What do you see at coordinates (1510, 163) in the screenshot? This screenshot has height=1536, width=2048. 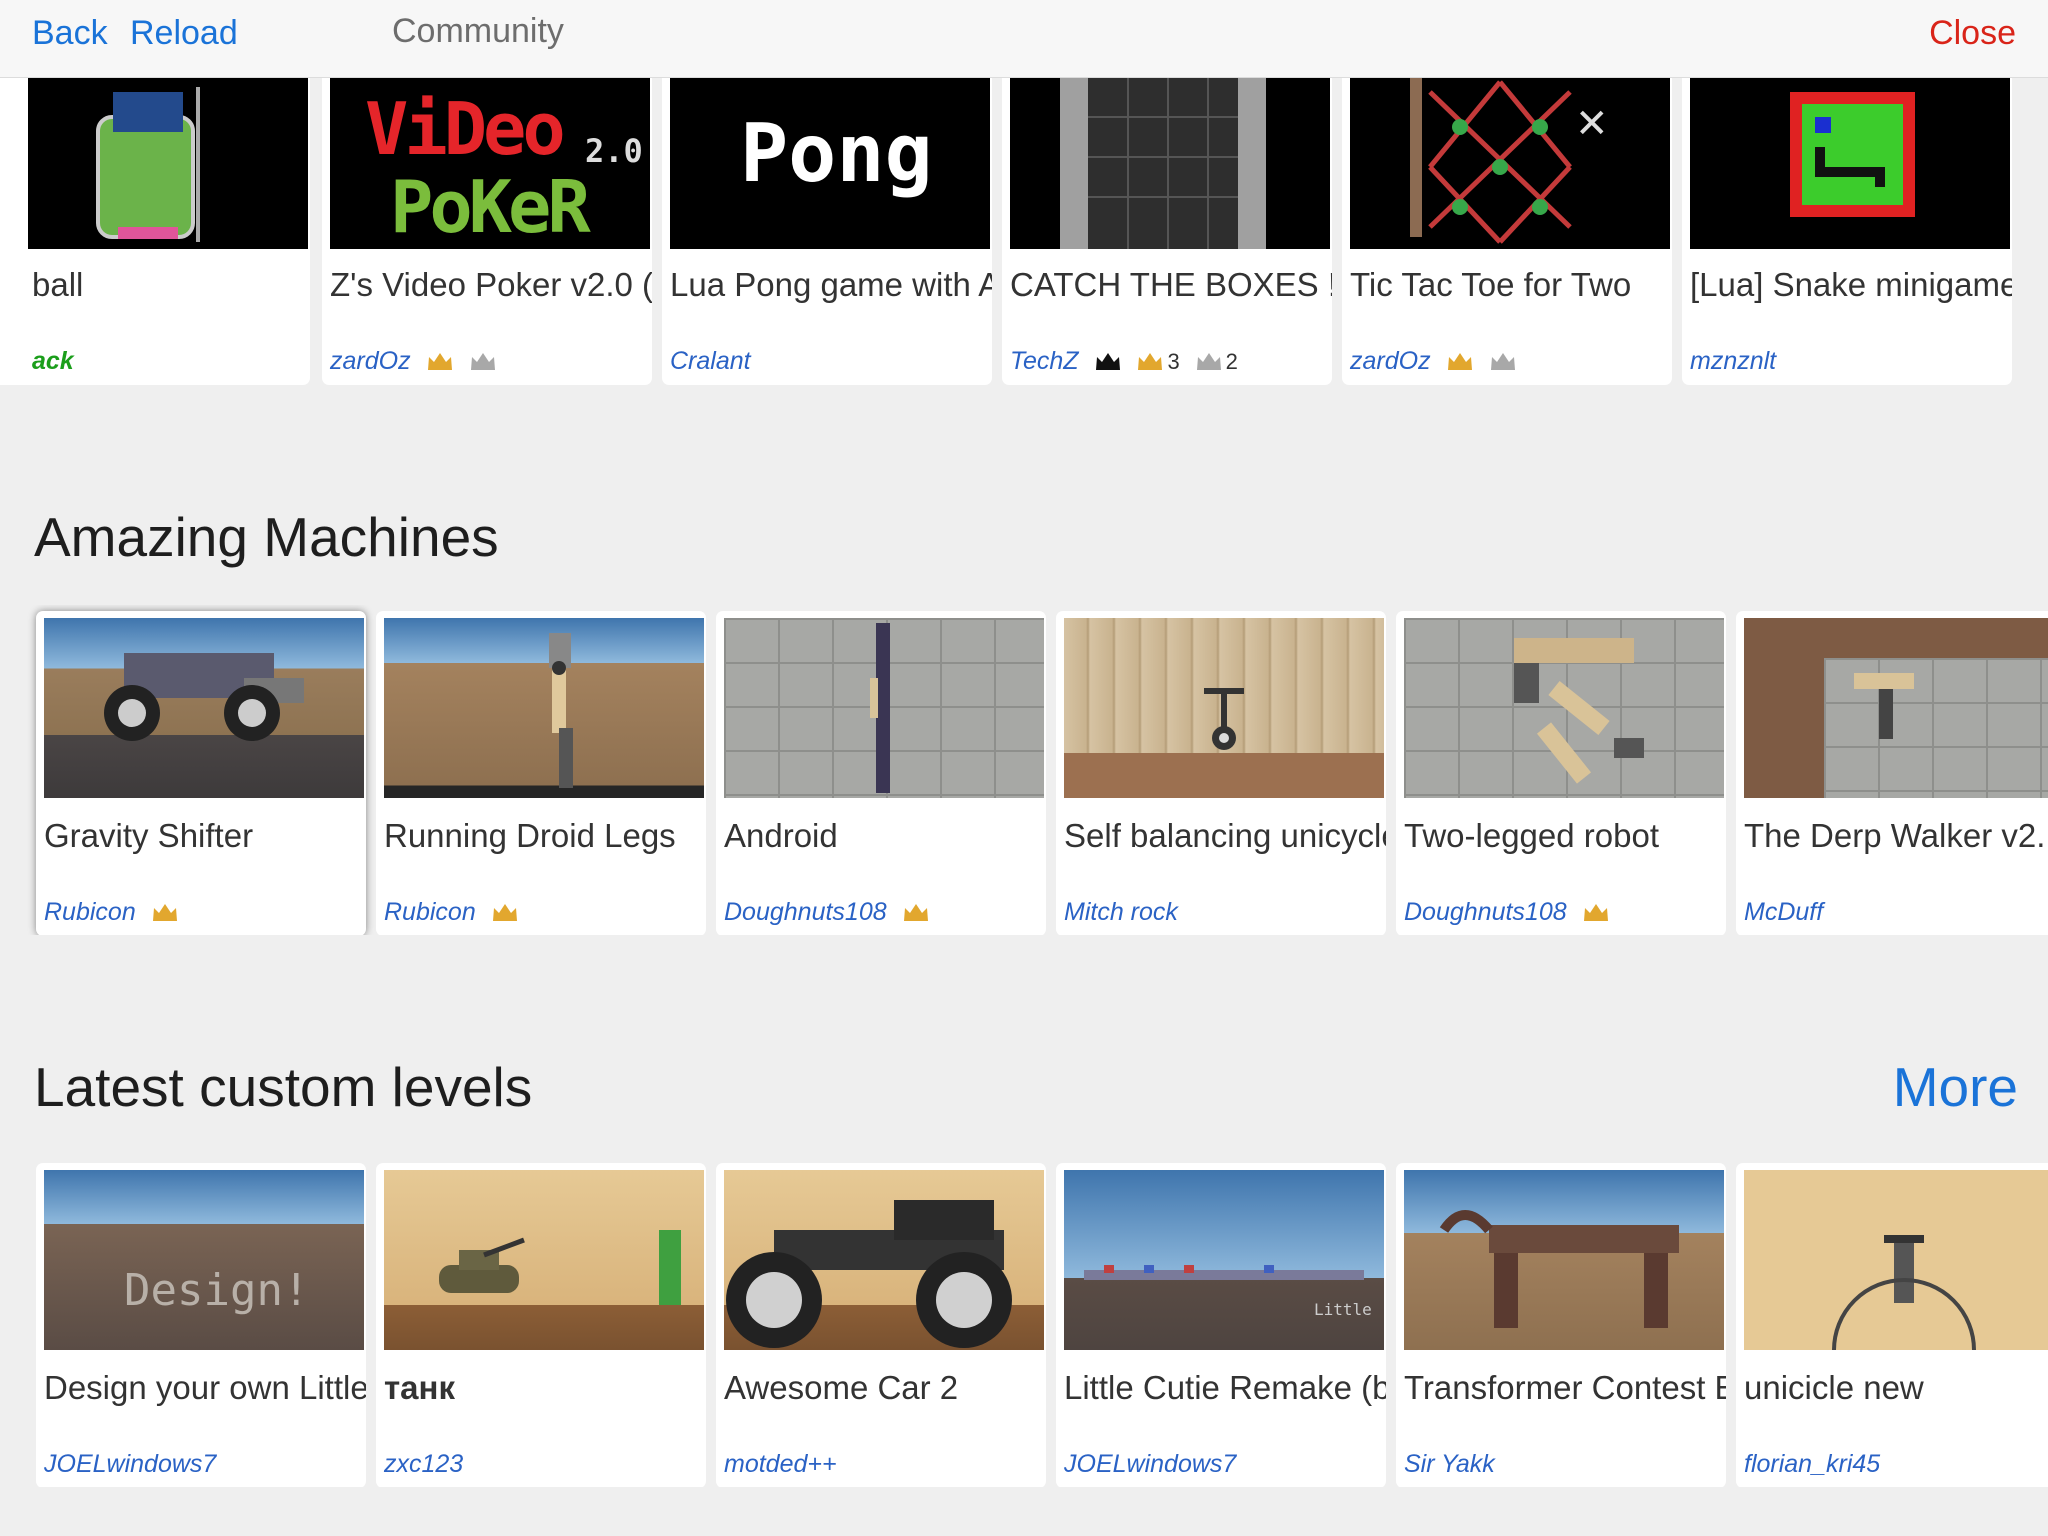 I see `level-thumbnail: ✕` at bounding box center [1510, 163].